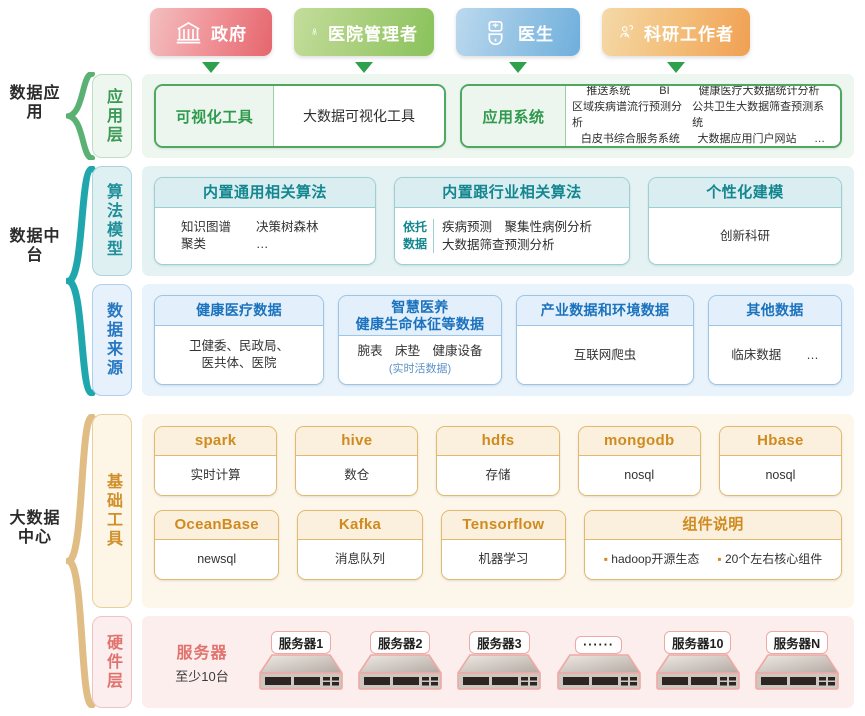 The image size is (865, 716). I want to click on card-title: 可视化工具, so click(215, 116).